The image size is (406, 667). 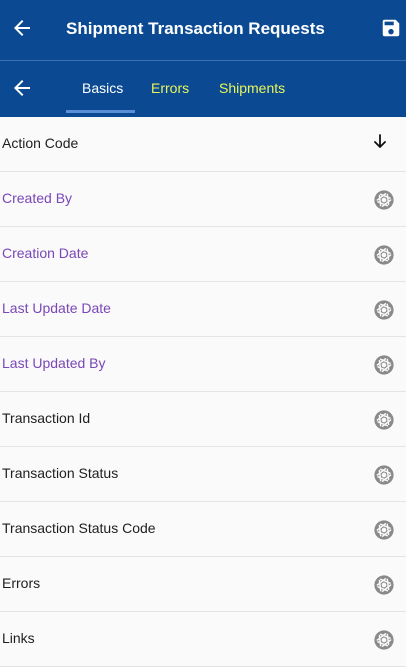 I want to click on list-item: Created By, so click(x=203, y=199).